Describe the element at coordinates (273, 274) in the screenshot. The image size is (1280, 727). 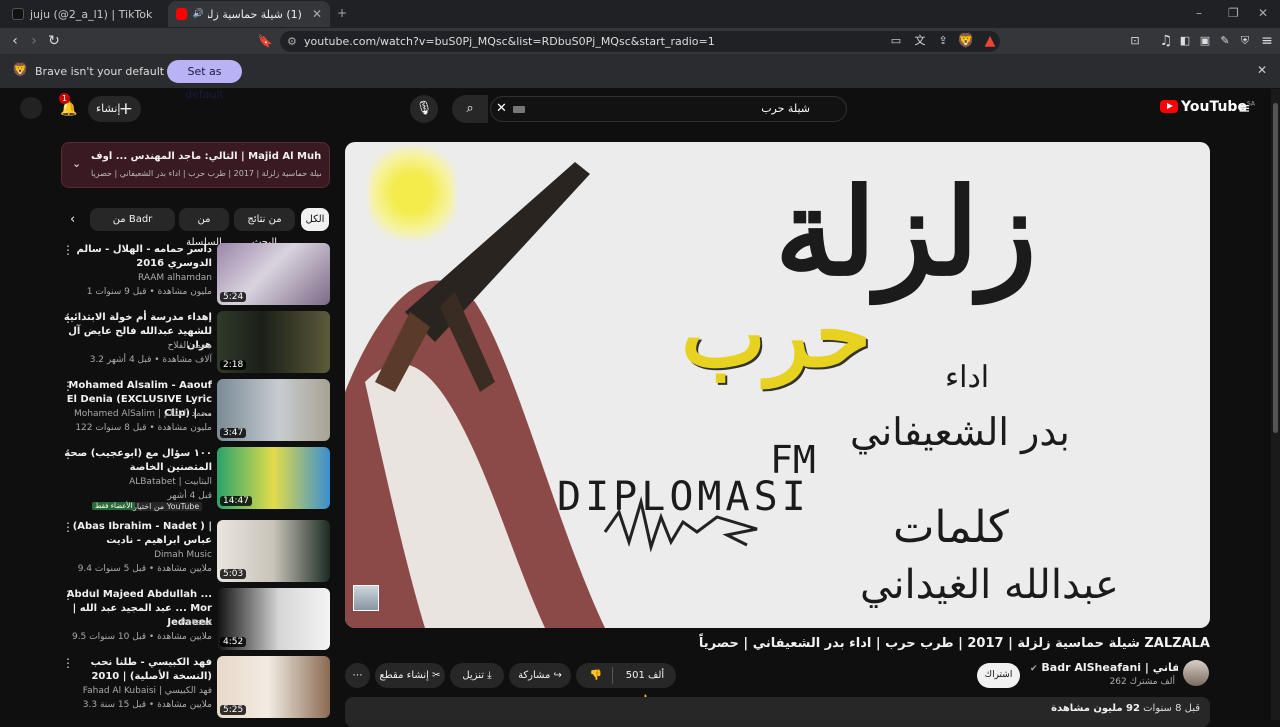
I see `video-thumbnail: 5:24` at that location.